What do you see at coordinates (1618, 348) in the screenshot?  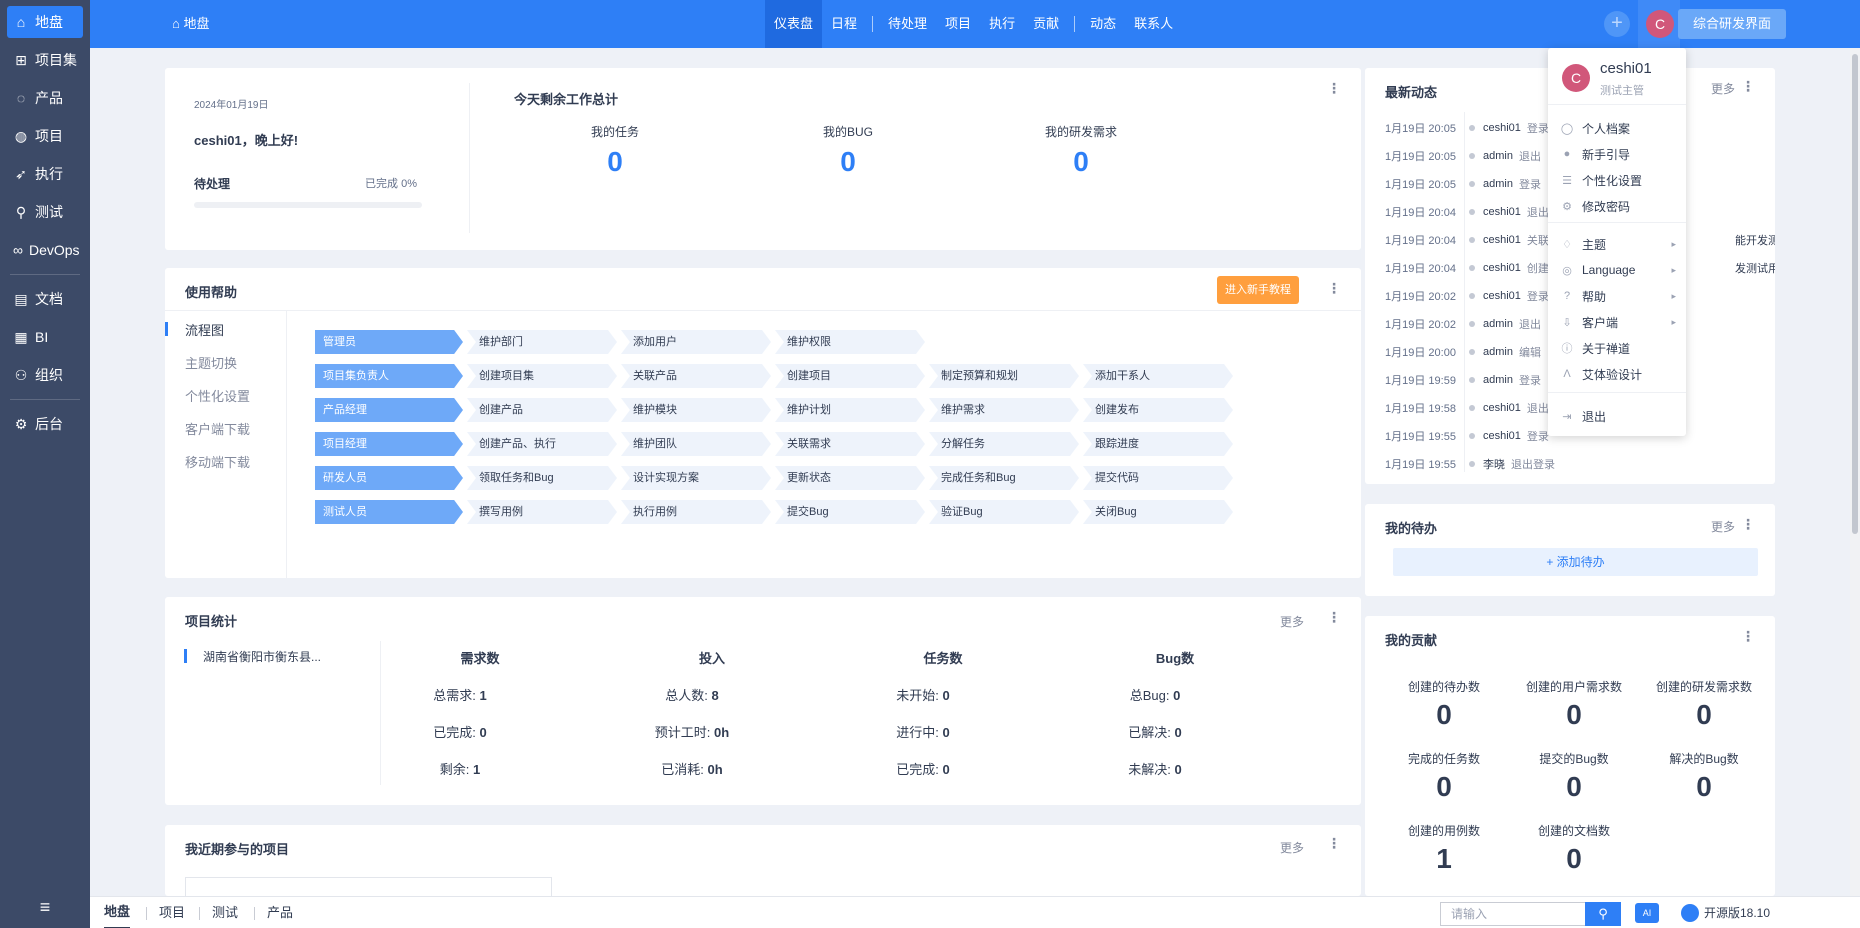 I see `user-menu-item: ⓘ 关于禅道` at bounding box center [1618, 348].